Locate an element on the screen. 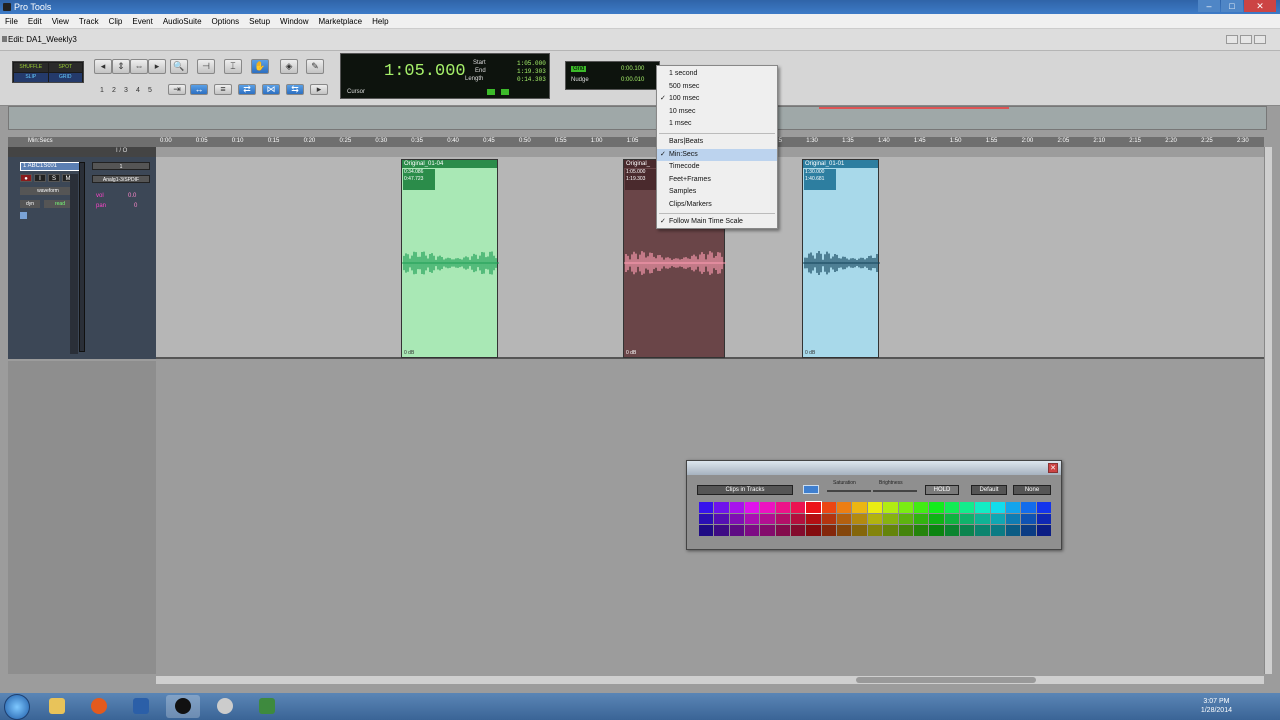  windows-start-button is located at coordinates (17, 707).